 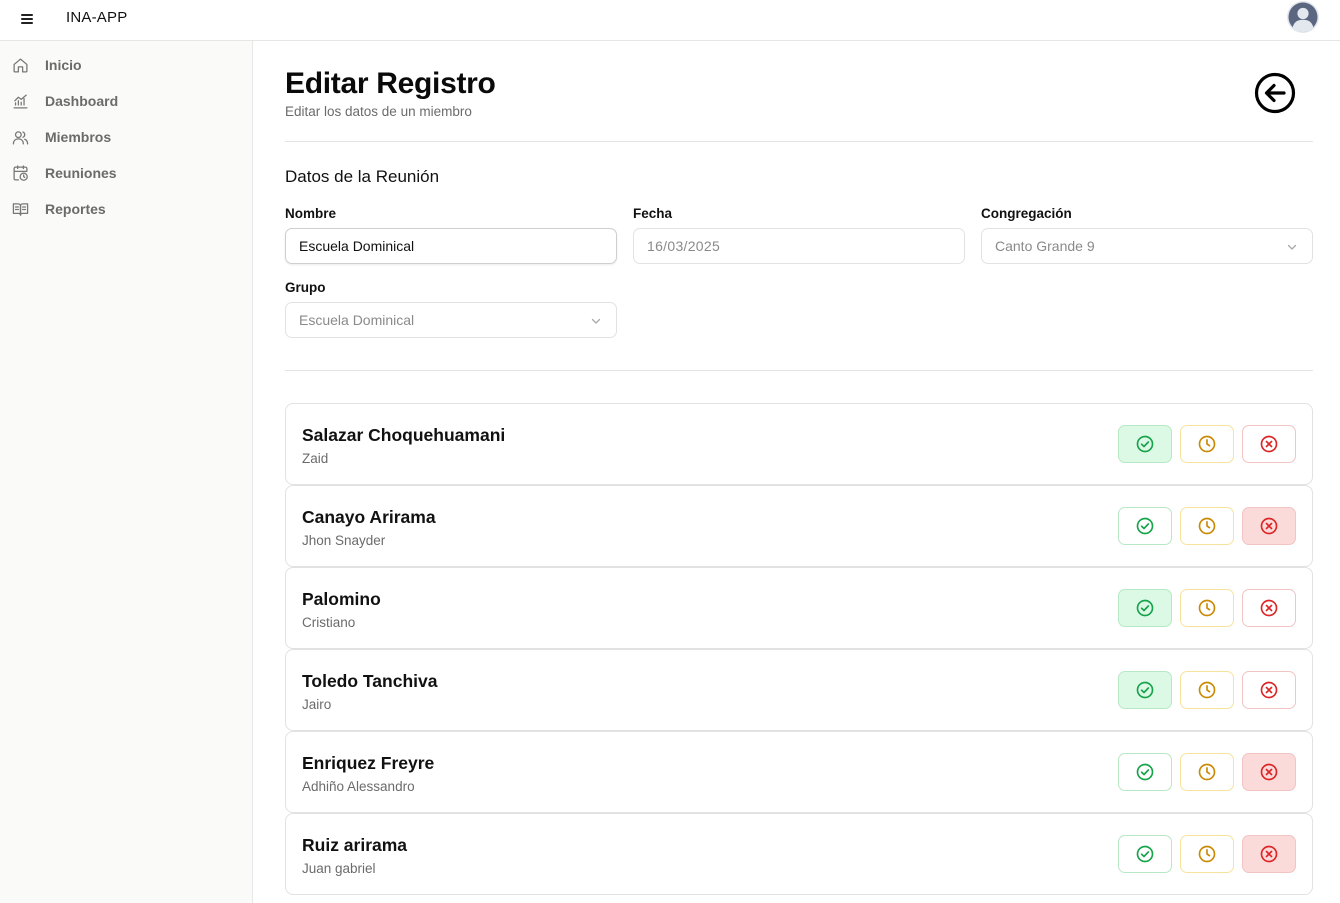 What do you see at coordinates (317, 704) in the screenshot?
I see `member-first-name: Jairo` at bounding box center [317, 704].